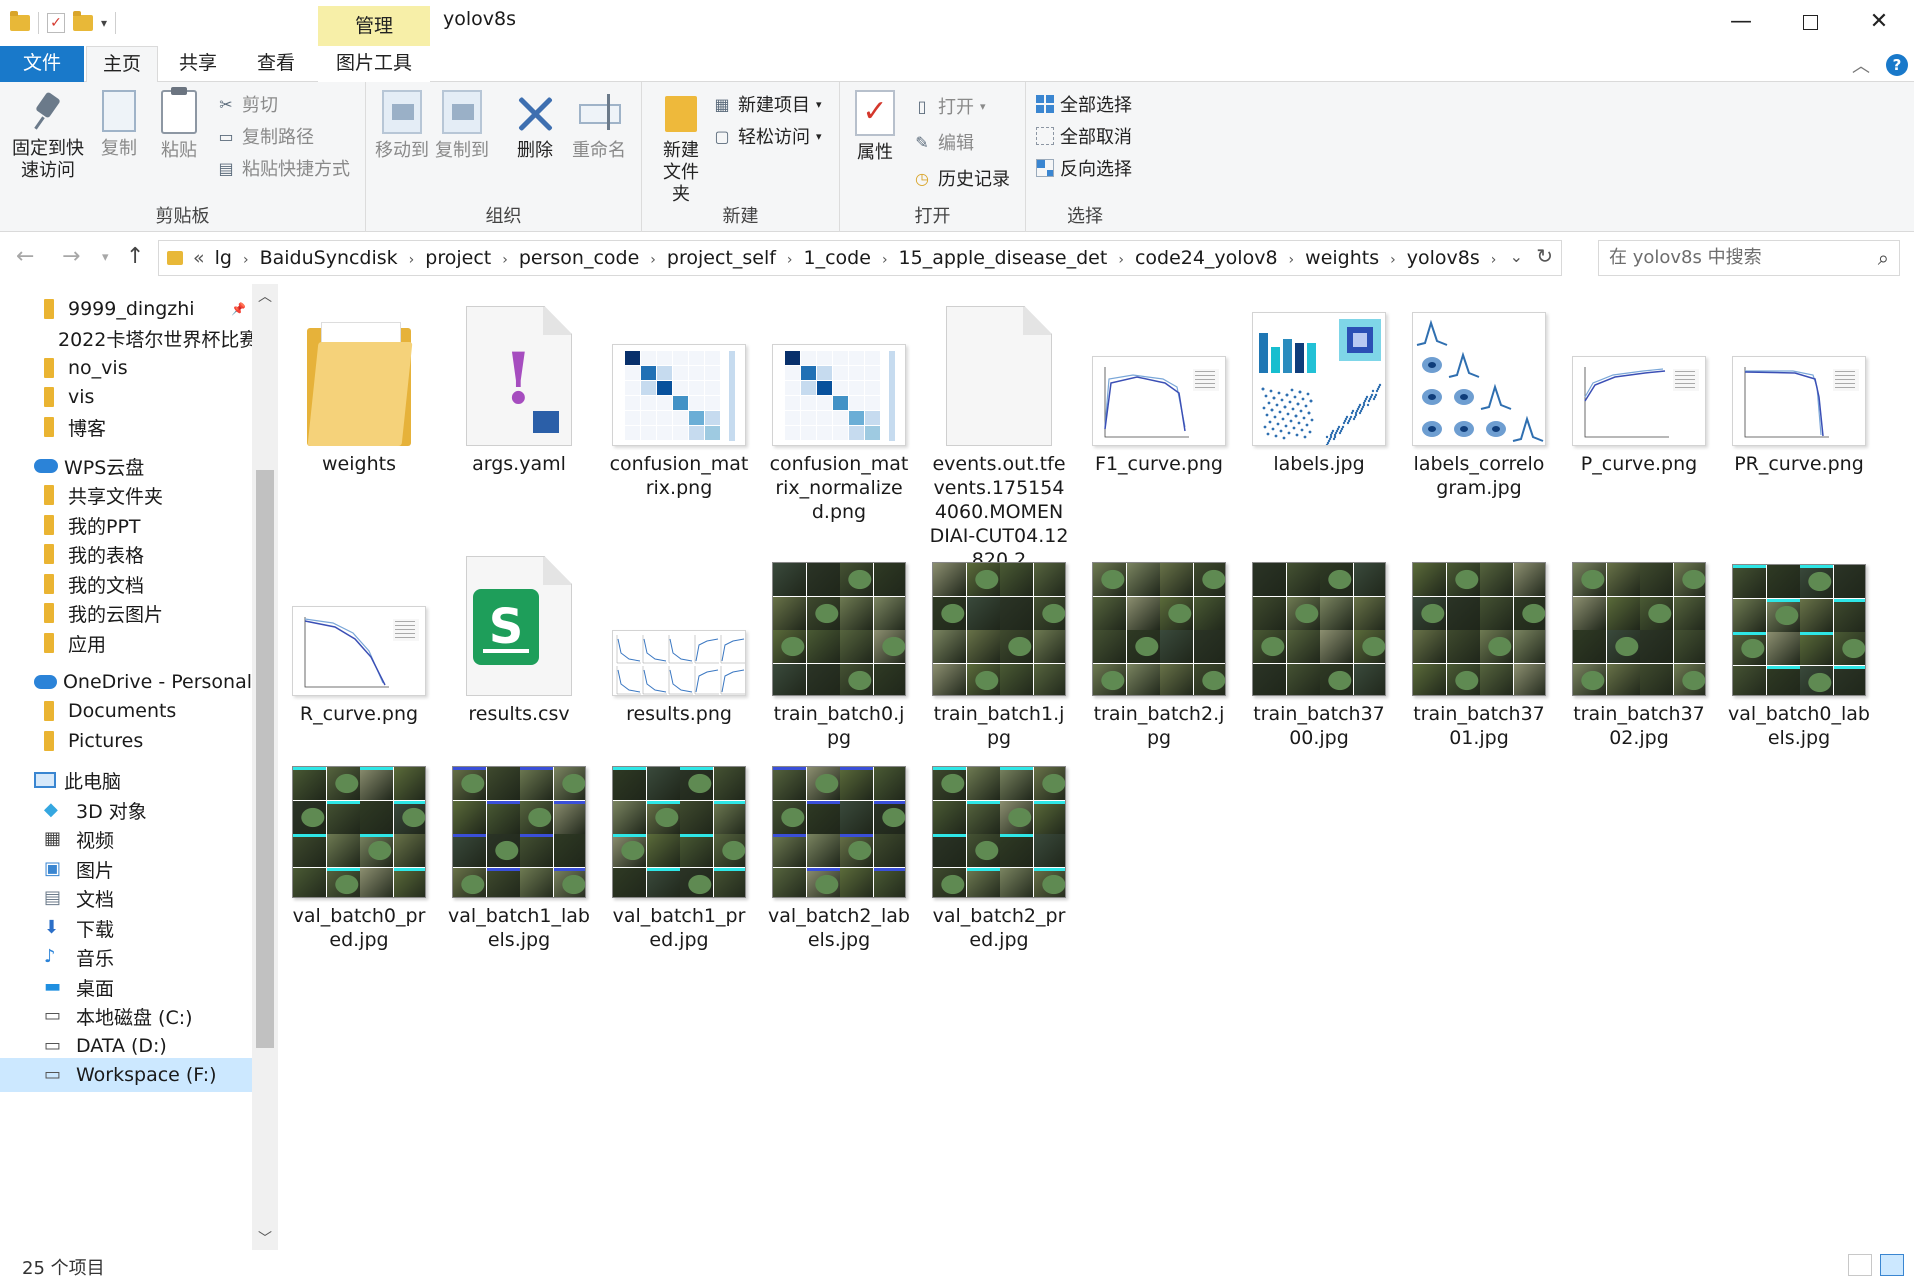  What do you see at coordinates (126, 711) in the screenshot?
I see `sidebar-item: Documents` at bounding box center [126, 711].